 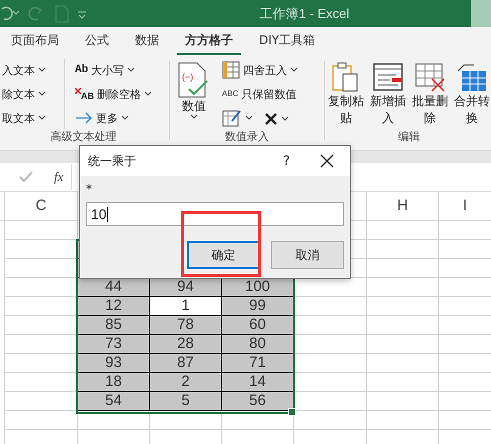 I want to click on arrow-right-icon, so click(x=84, y=118).